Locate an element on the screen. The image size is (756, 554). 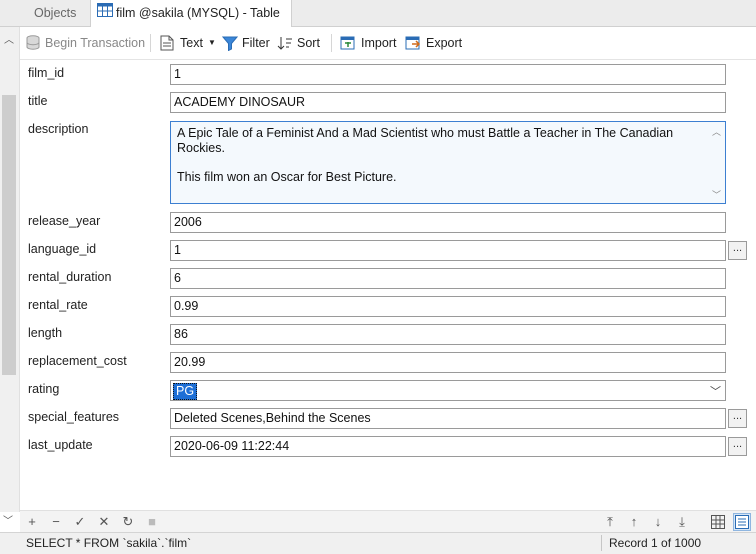
filter-button: Filter is located at coordinates (248, 43).